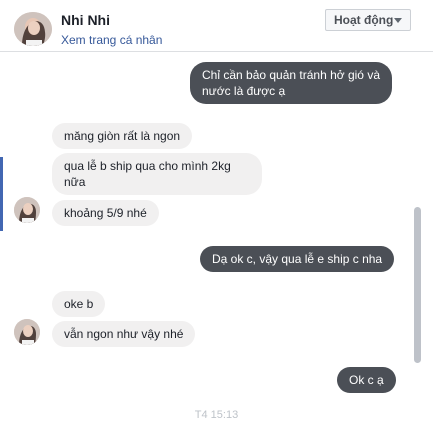  I want to click on active-indicator, so click(1, 194).